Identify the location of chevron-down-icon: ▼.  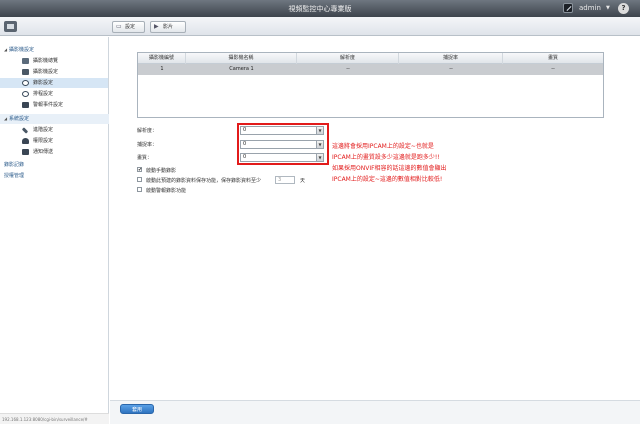
(608, 8).